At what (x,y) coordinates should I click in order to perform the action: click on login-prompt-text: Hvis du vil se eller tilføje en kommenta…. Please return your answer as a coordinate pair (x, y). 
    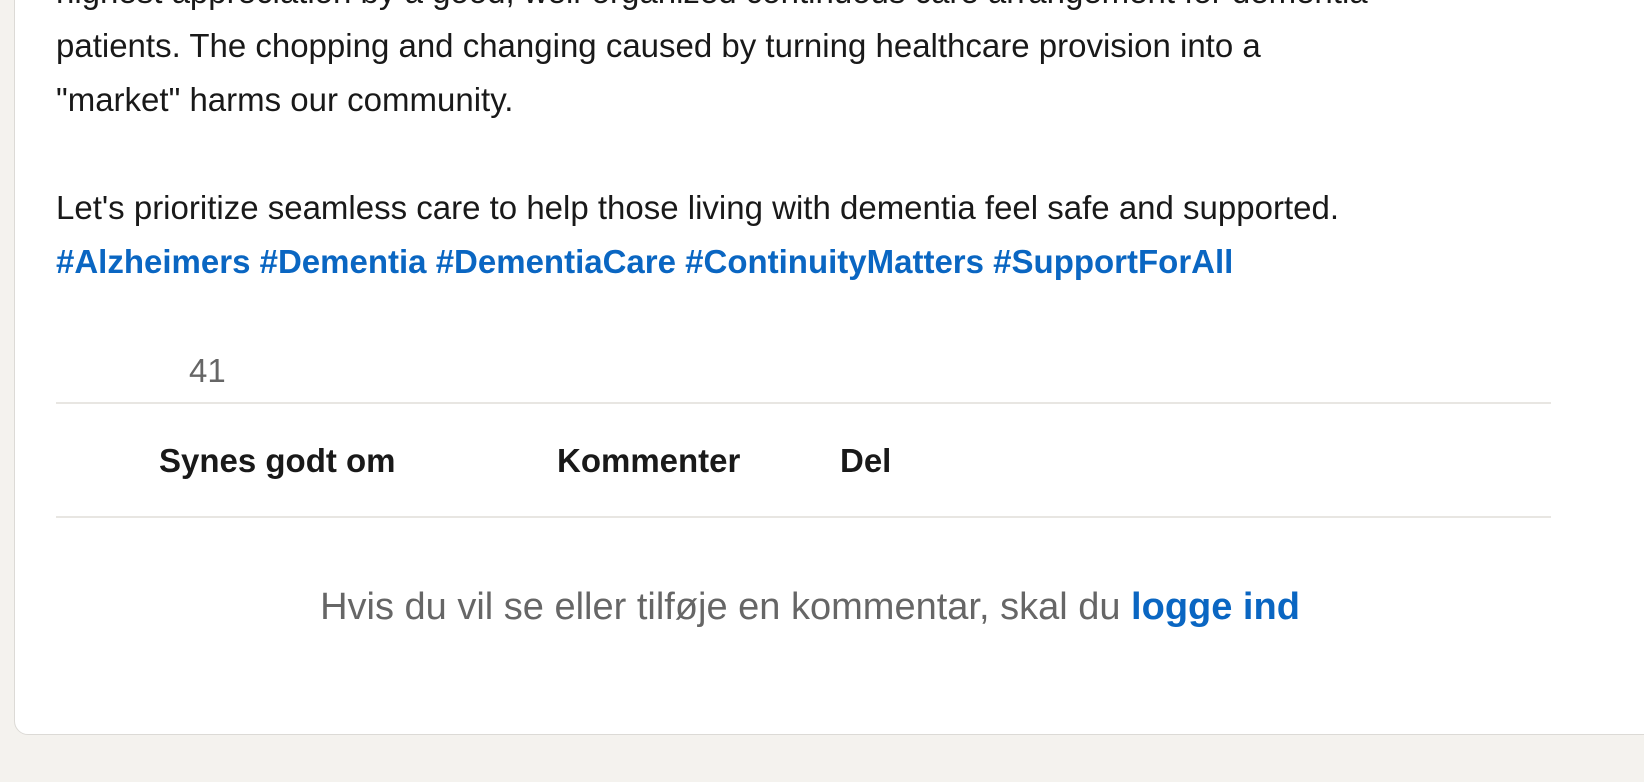
    Looking at the image, I should click on (720, 607).